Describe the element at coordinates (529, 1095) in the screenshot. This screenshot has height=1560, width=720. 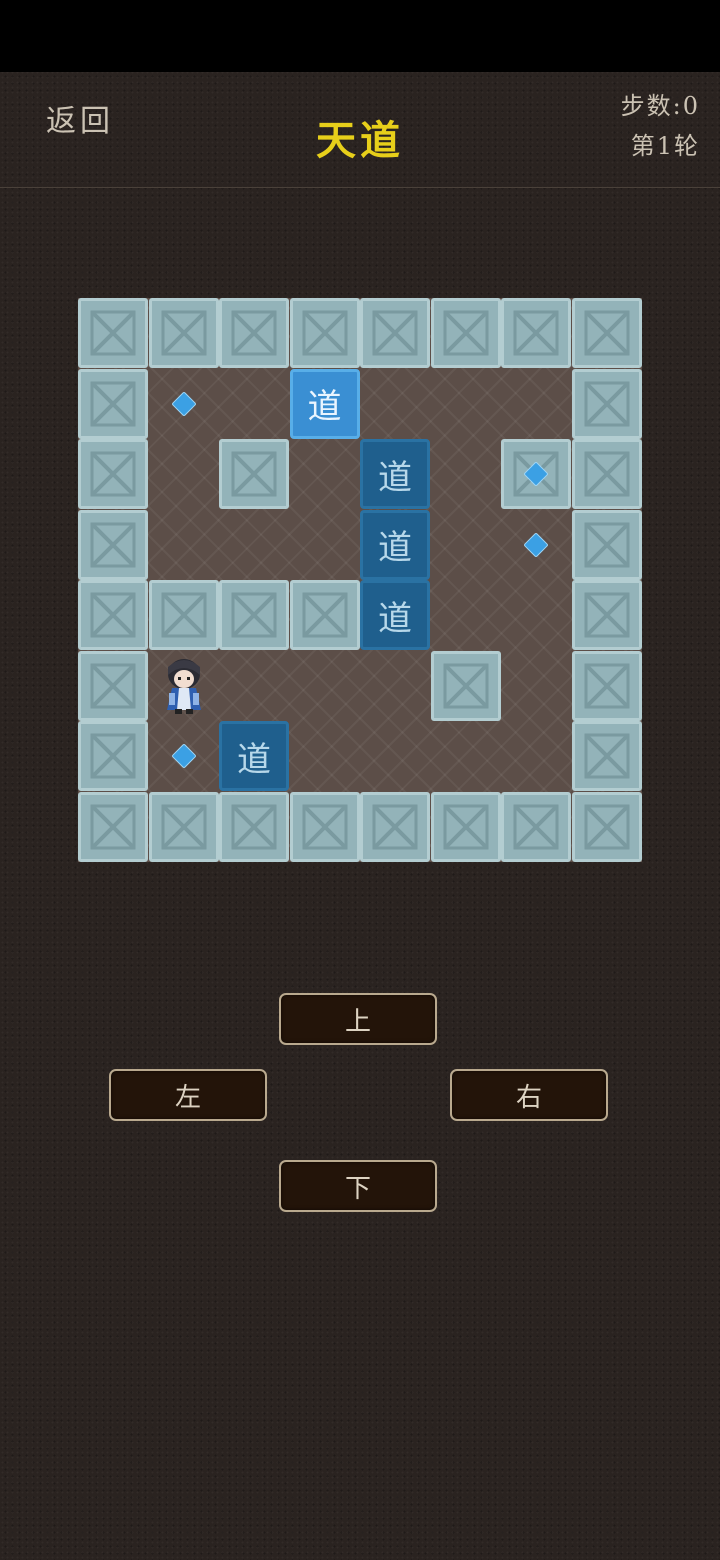
I see `right-button: 右` at that location.